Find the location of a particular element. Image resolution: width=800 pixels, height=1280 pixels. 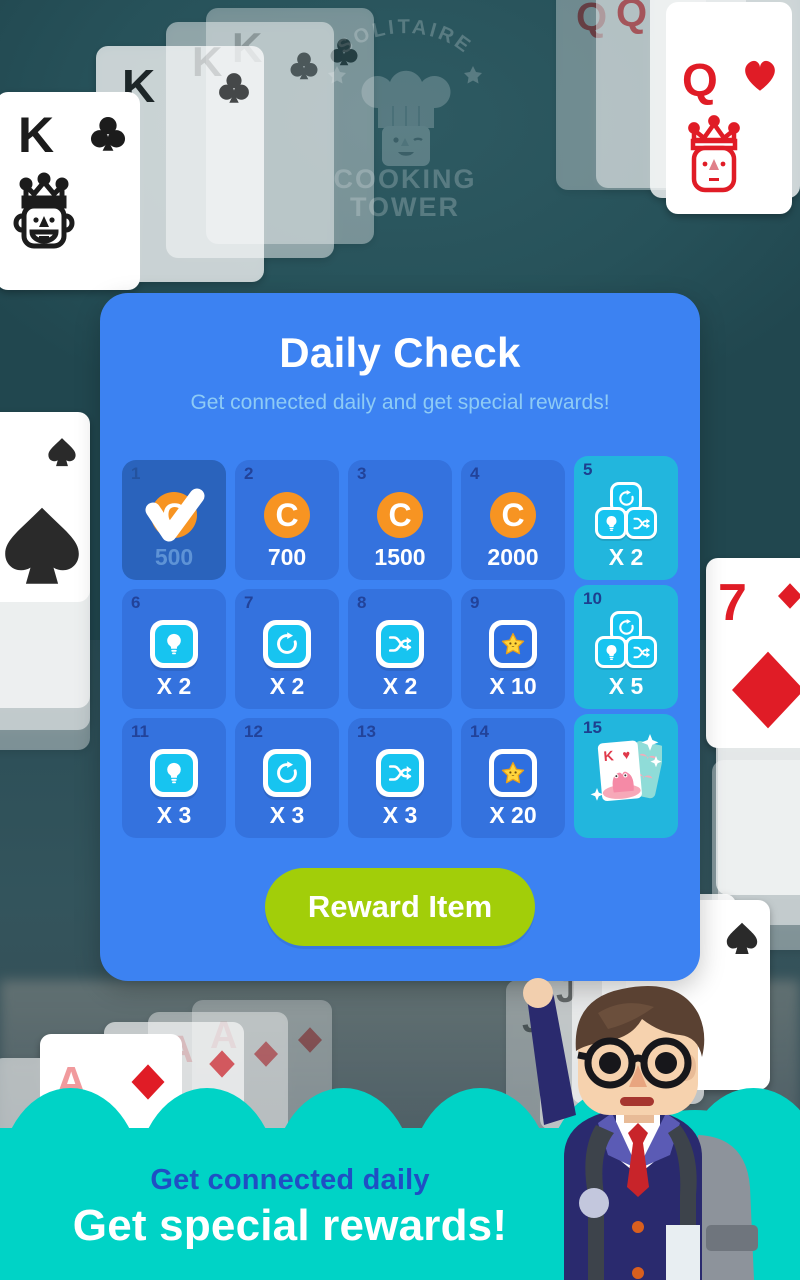

reward-amount: 700 is located at coordinates (287, 557).